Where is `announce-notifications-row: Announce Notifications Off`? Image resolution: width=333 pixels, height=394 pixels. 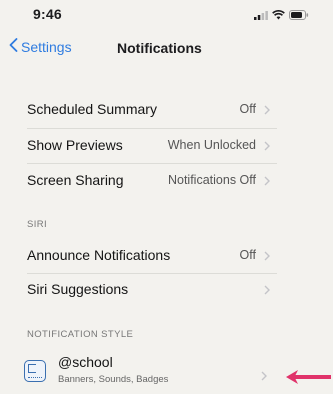
announce-notifications-row: Announce Notifications Off is located at coordinates (166, 256).